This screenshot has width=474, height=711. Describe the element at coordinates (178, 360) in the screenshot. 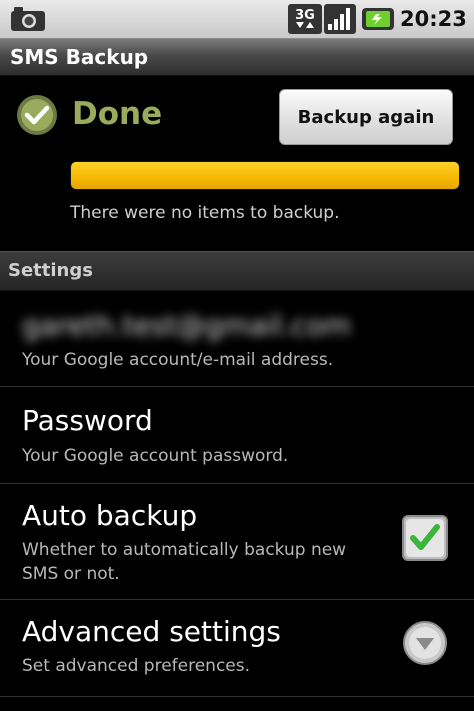

I see `account-summary: Your Google account/e-mail address.` at that location.